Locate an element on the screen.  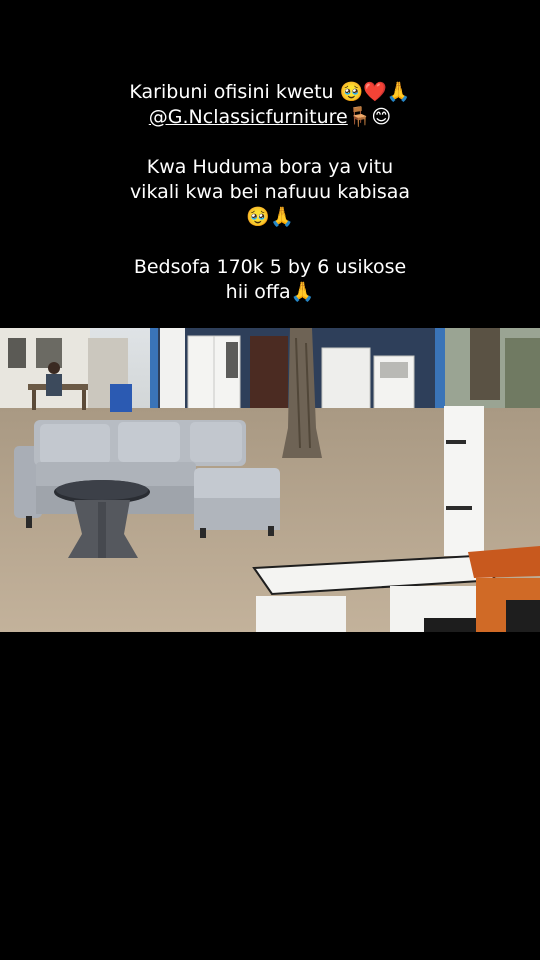
worker-icon is located at coordinates (54, 379).